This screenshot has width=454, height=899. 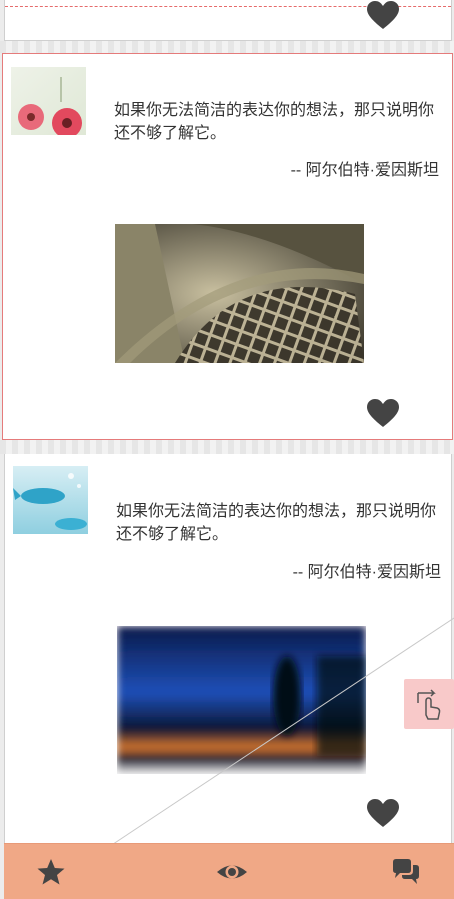 What do you see at coordinates (232, 872) in the screenshot?
I see `eye-icon` at bounding box center [232, 872].